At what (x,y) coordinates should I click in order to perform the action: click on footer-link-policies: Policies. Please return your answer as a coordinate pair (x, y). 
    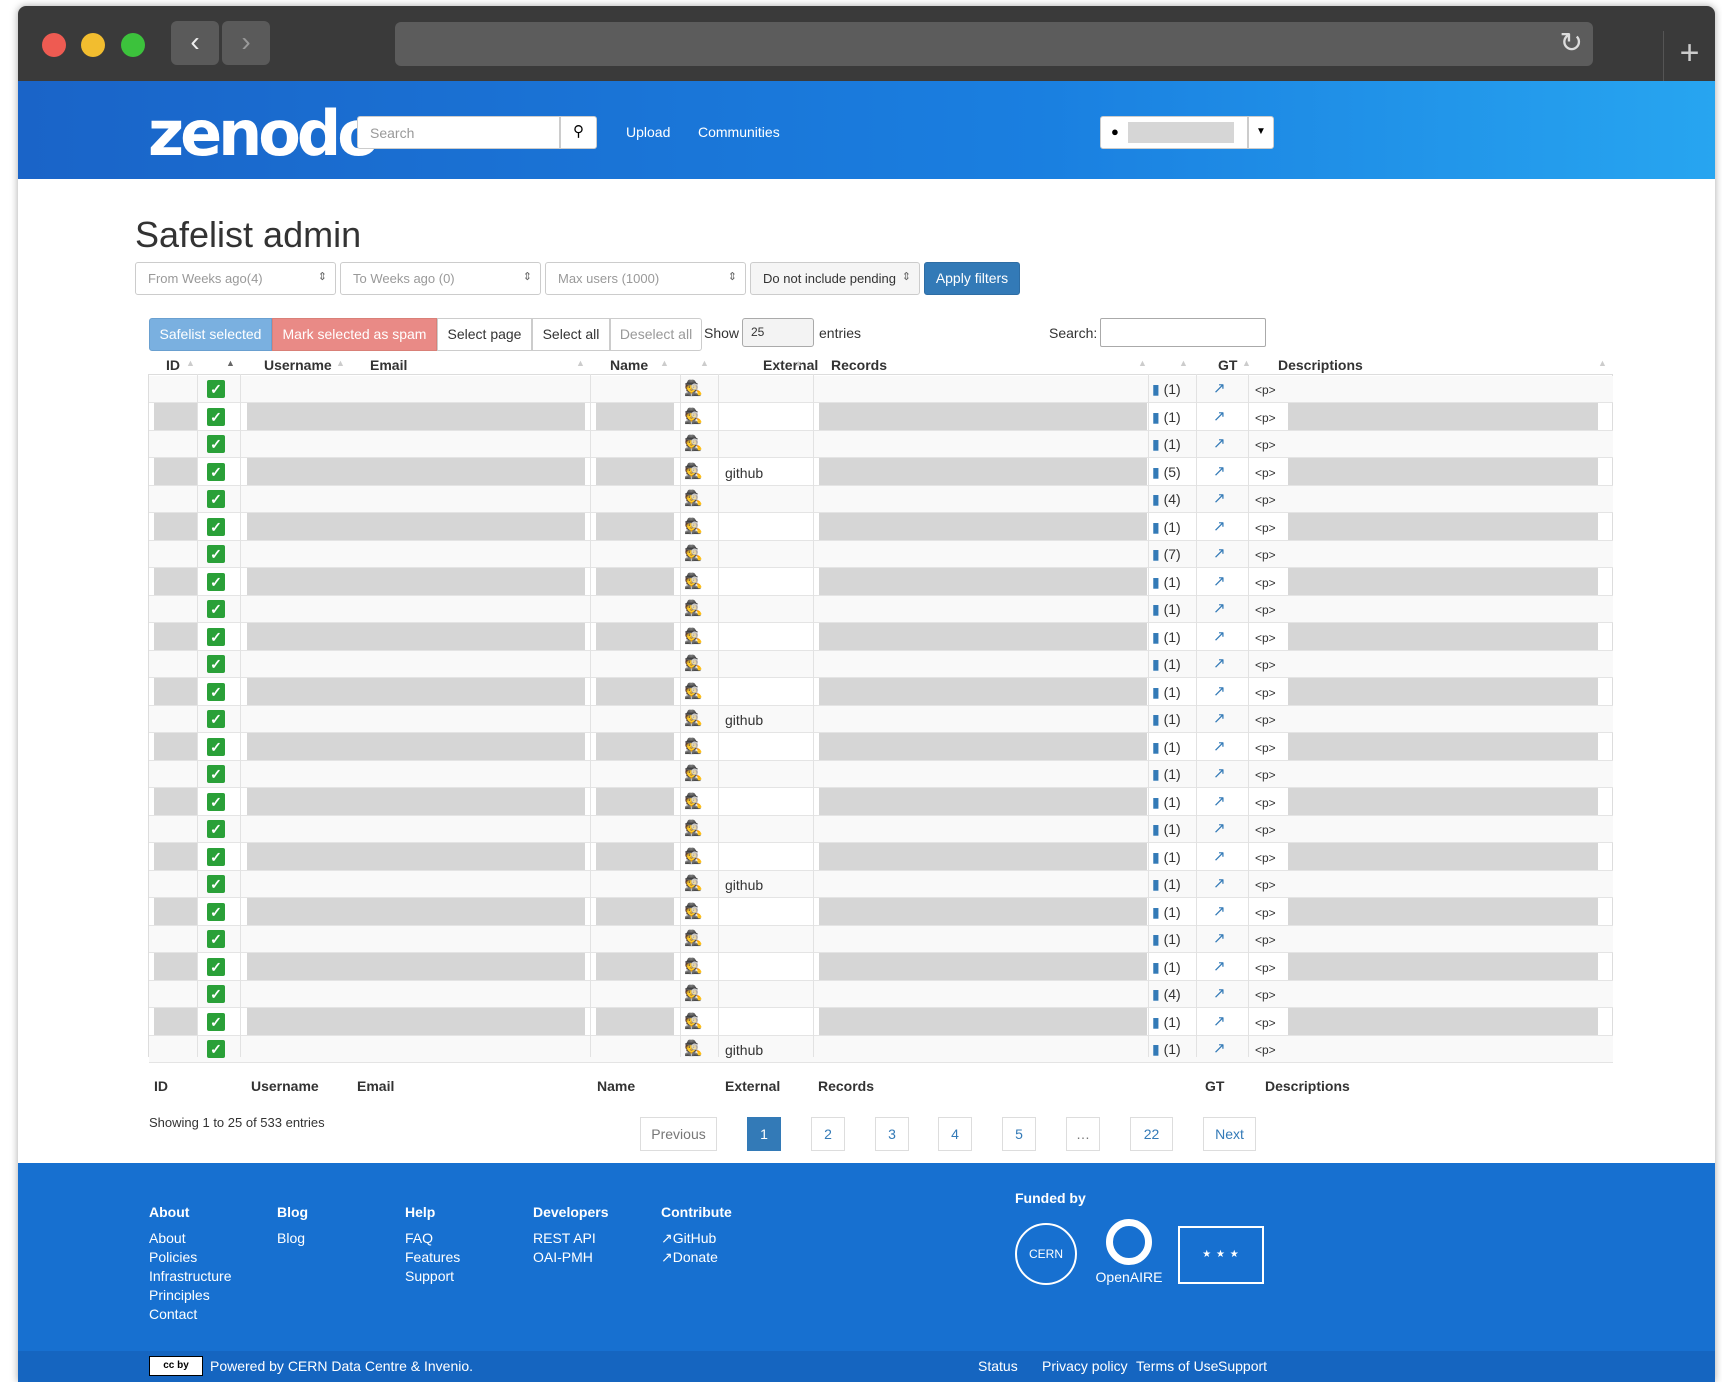
    Looking at the image, I should click on (173, 1257).